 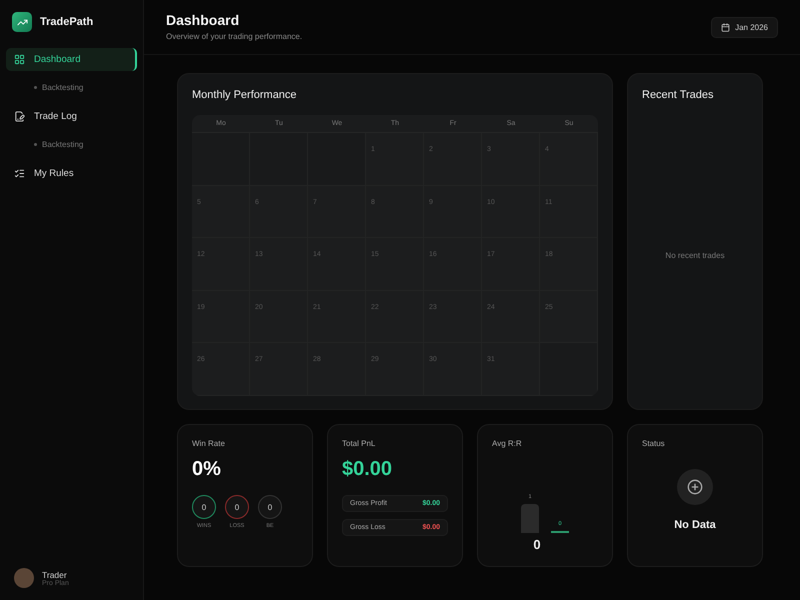 What do you see at coordinates (54, 575) in the screenshot?
I see `user-name: Trader` at bounding box center [54, 575].